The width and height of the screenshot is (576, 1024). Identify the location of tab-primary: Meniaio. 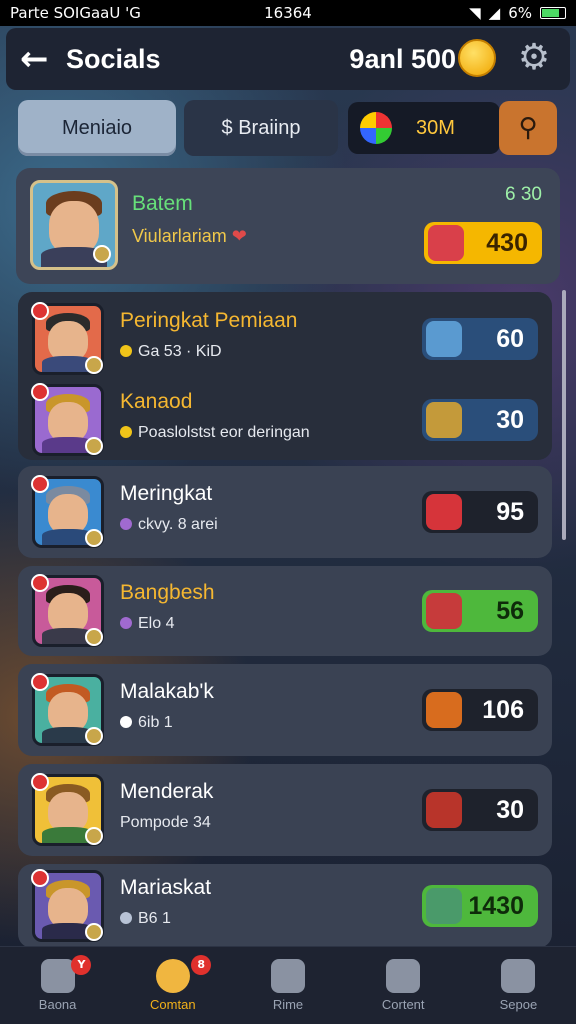
(97, 128).